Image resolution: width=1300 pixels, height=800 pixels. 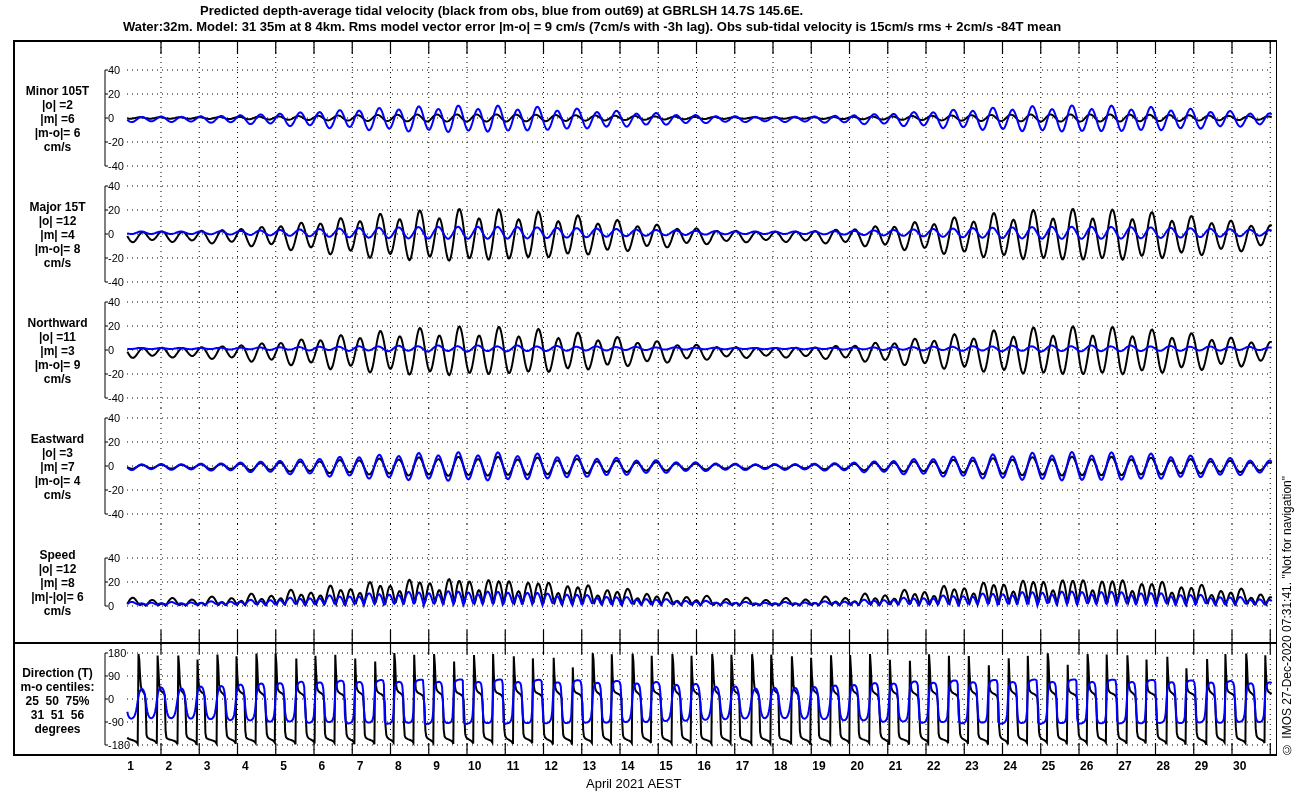 What do you see at coordinates (57, 687) in the screenshot?
I see `panel-stat: m-o centiles:` at bounding box center [57, 687].